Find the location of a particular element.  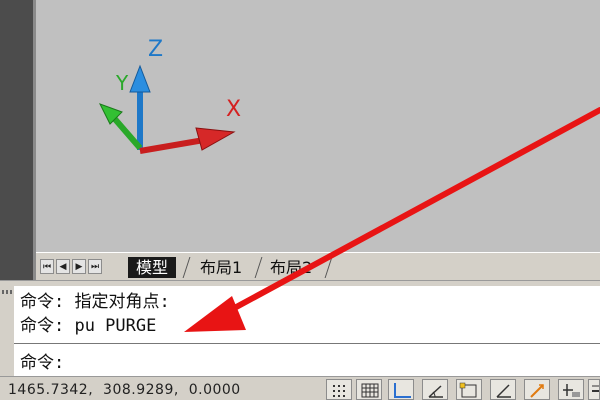

lineweight-button is located at coordinates (594, 389).